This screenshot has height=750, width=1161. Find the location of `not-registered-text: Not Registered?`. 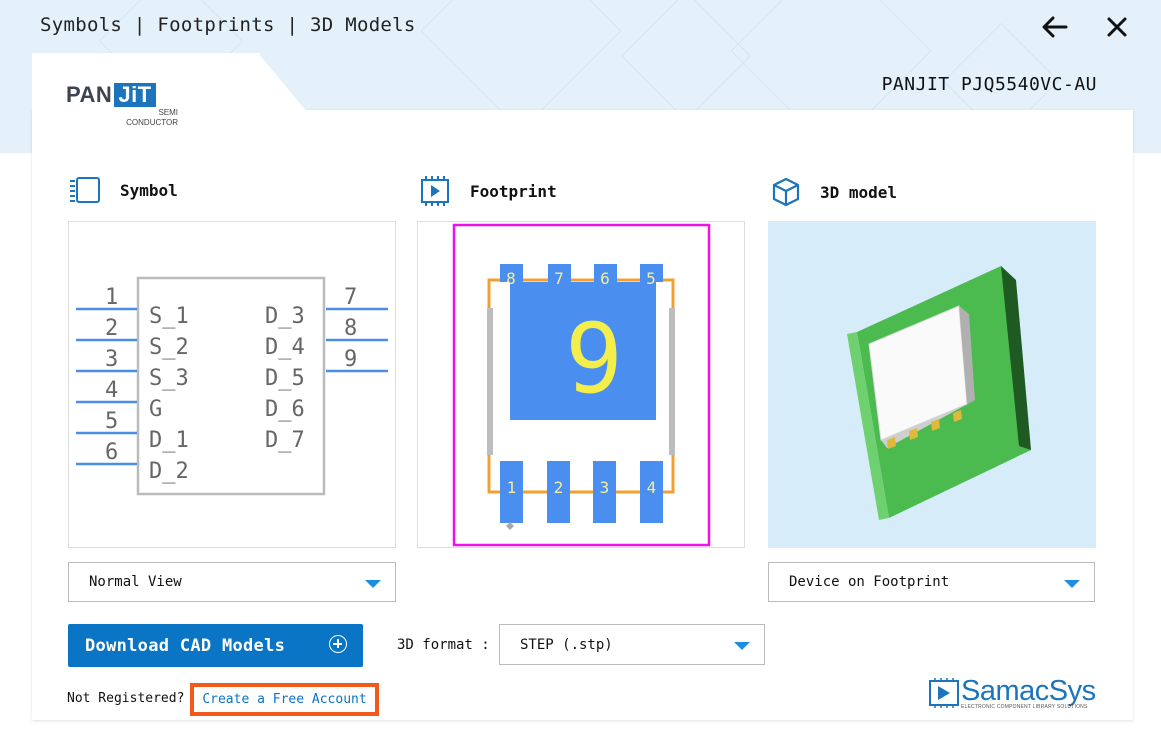

not-registered-text: Not Registered? is located at coordinates (126, 698).